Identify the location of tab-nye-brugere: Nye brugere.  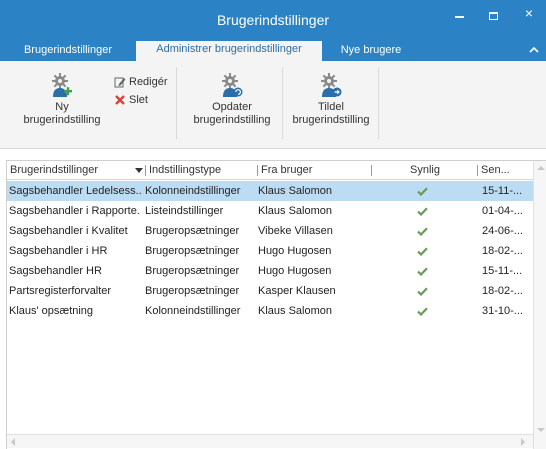
(371, 51).